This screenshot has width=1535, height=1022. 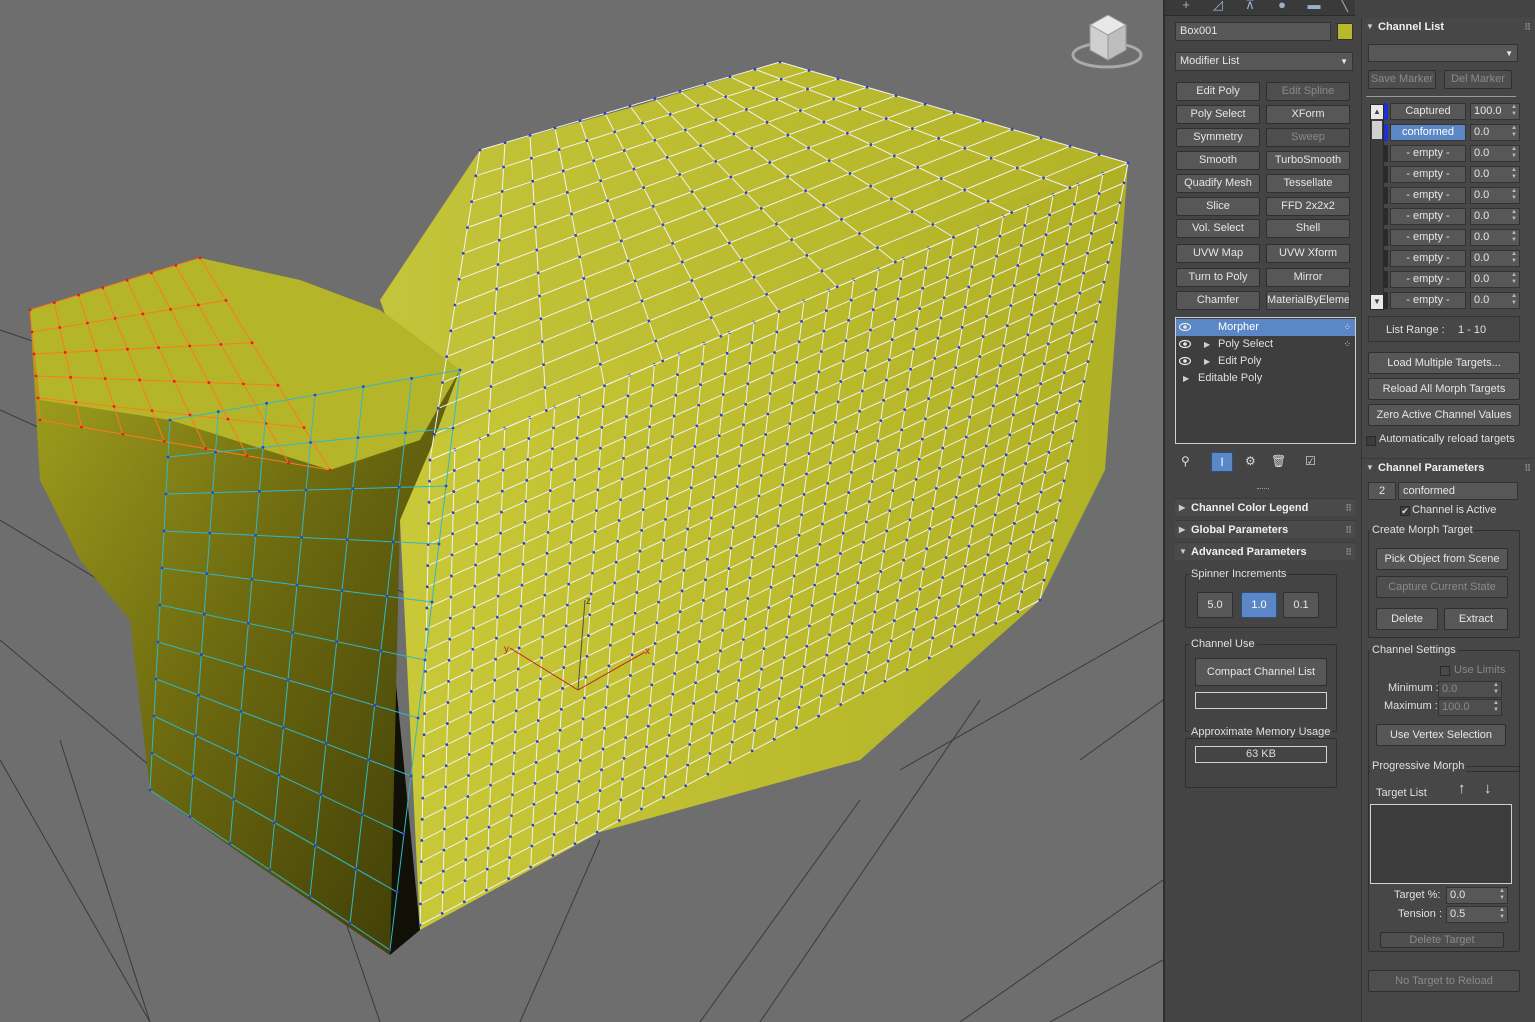 What do you see at coordinates (1377, 130) in the screenshot?
I see `scroll-thumb` at bounding box center [1377, 130].